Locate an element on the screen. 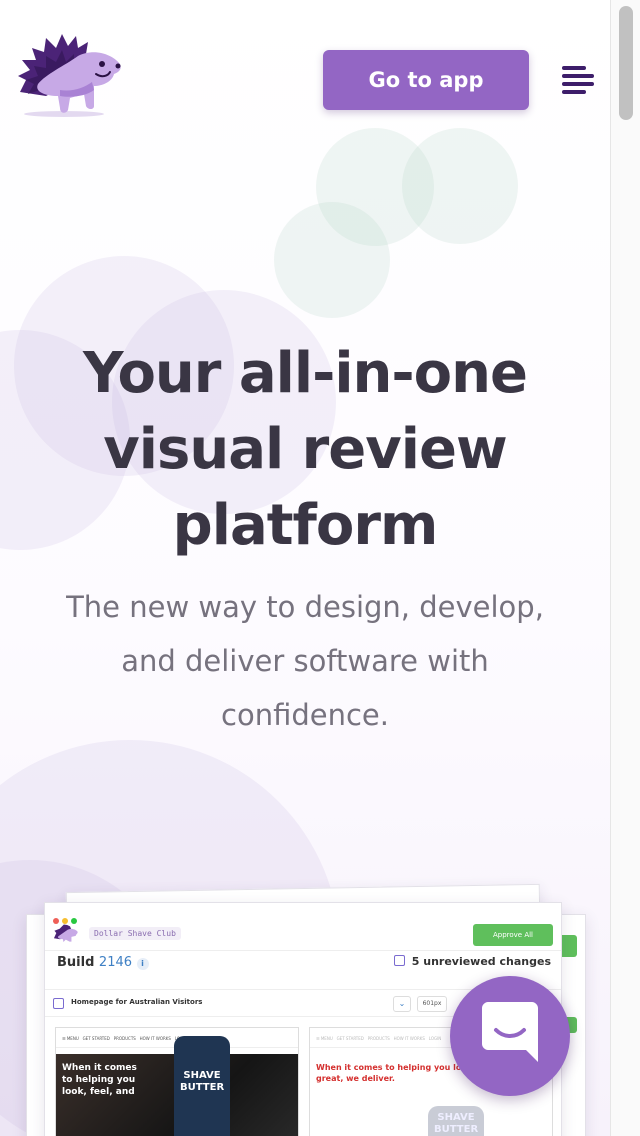 Image resolution: width=640 pixels, height=1136 pixels. hero-title-line: platform is located at coordinates (305, 525).